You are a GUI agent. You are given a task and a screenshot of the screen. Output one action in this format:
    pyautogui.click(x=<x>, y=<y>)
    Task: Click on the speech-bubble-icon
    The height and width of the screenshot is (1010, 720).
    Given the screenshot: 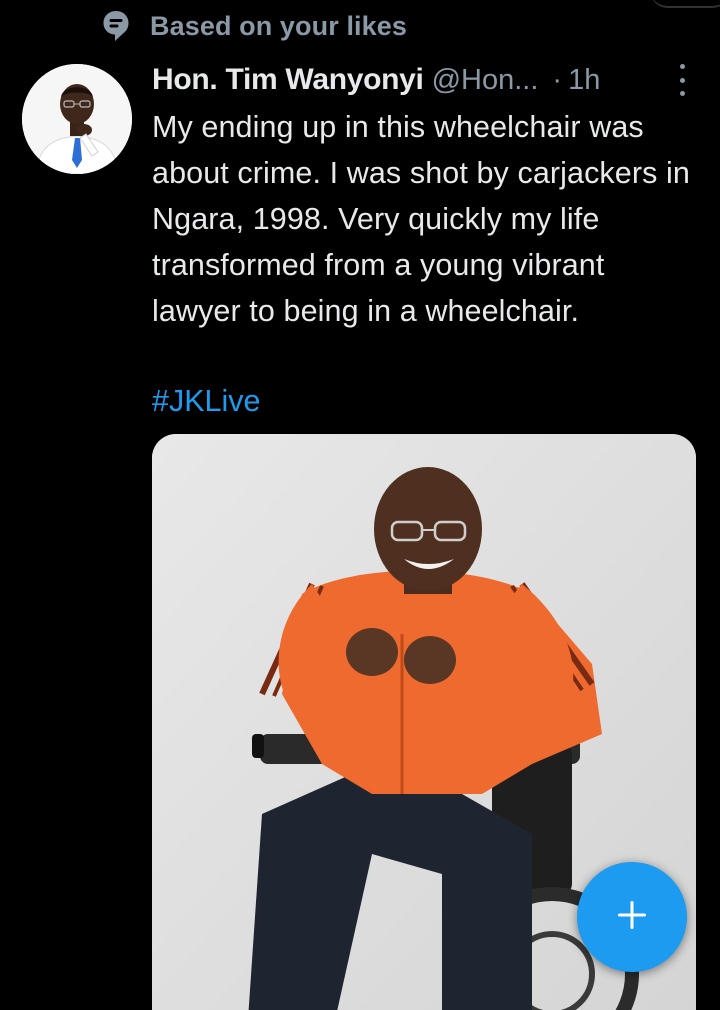 What is the action you would take?
    pyautogui.click(x=116, y=26)
    